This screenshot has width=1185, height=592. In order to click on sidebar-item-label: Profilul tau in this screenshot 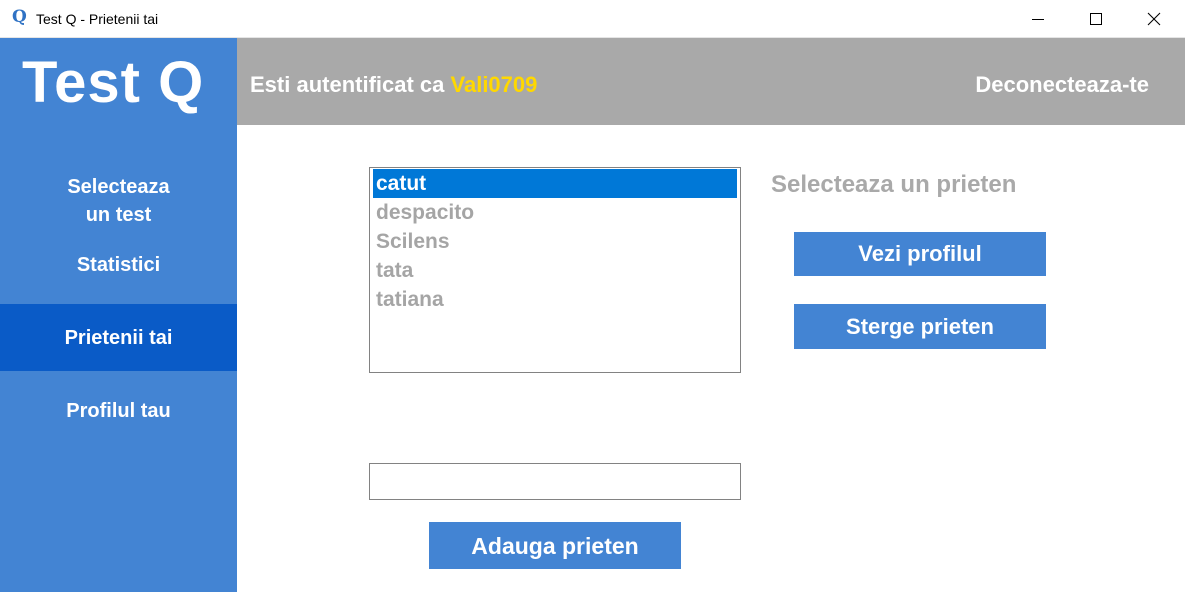, I will do `click(118, 411)`.